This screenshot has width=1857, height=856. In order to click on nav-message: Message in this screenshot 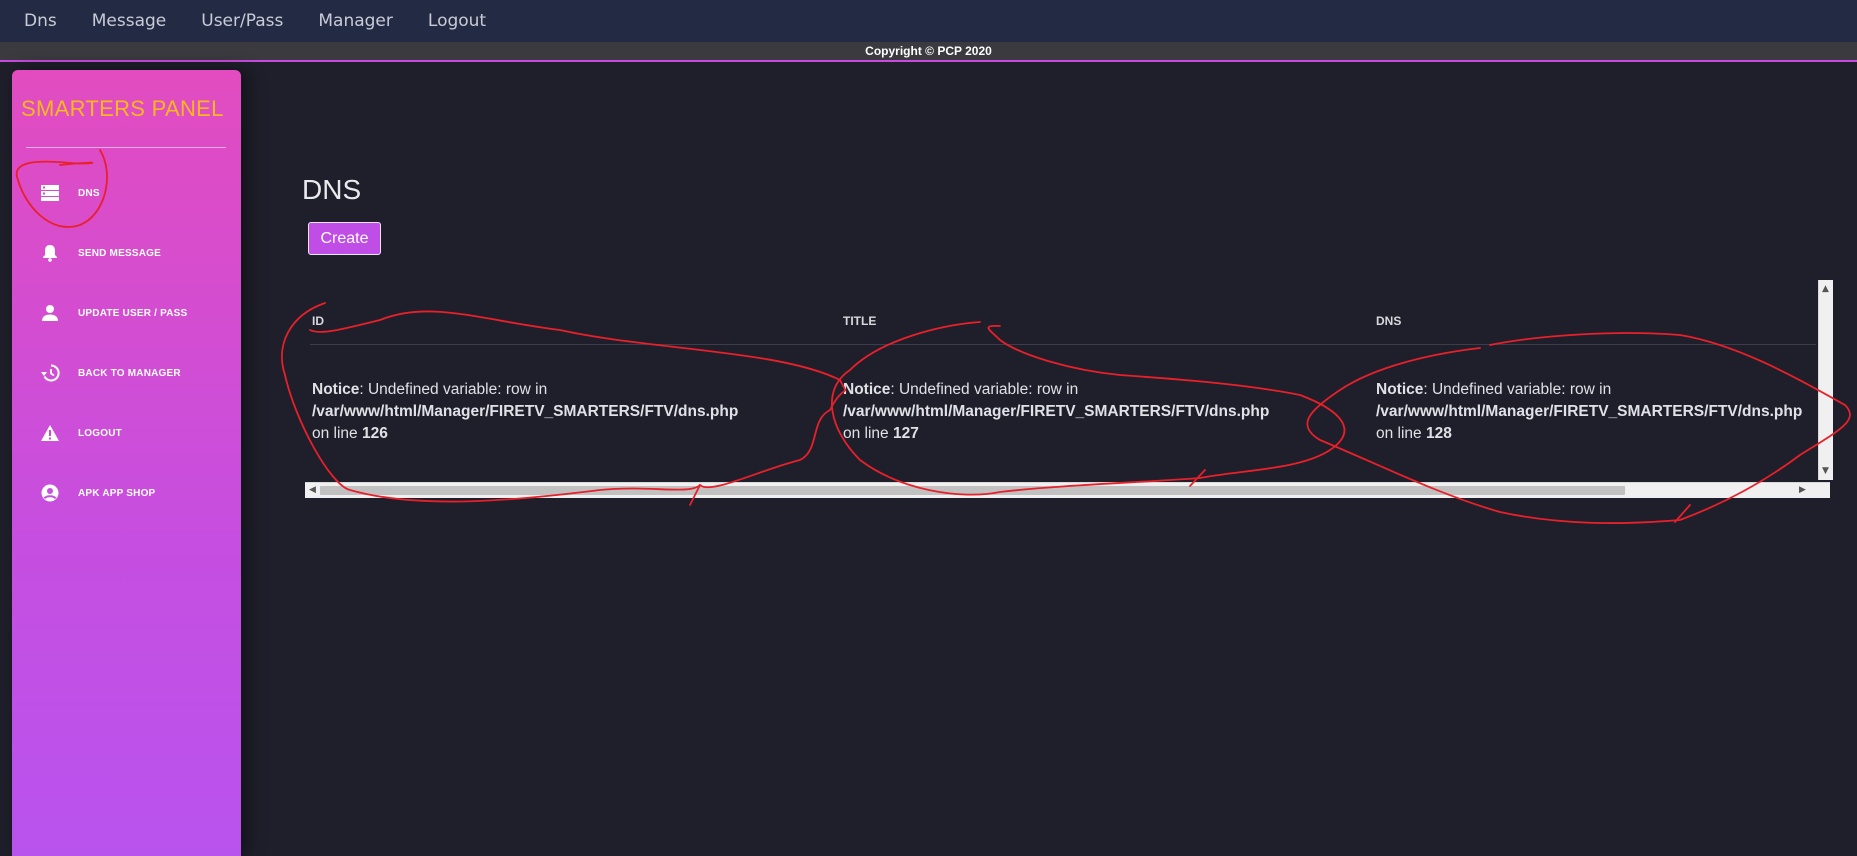, I will do `click(129, 21)`.